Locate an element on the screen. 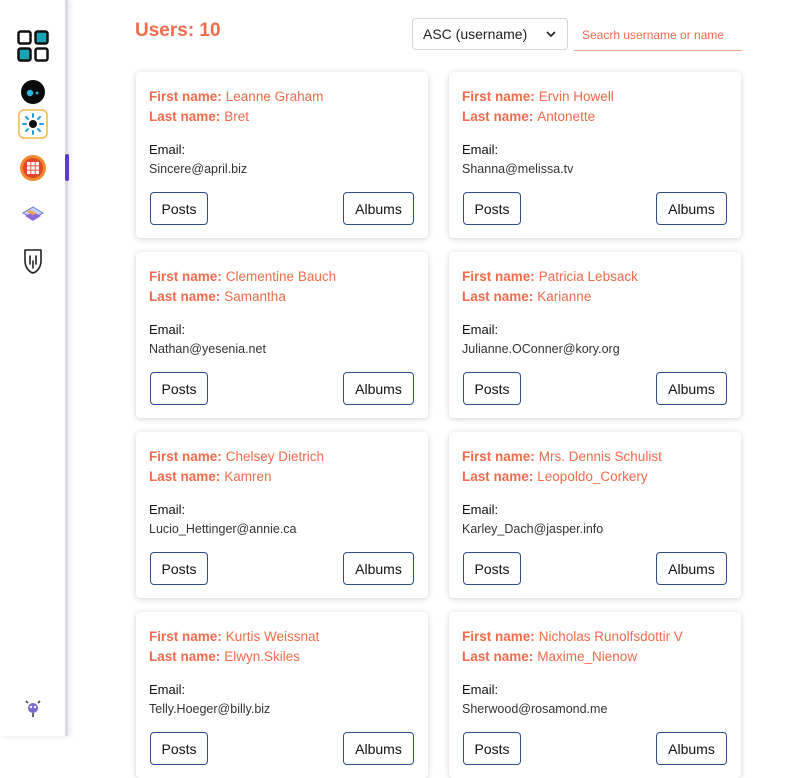 The width and height of the screenshot is (798, 778). first-name-row: First name: Chelsey Dietrich is located at coordinates (236, 456).